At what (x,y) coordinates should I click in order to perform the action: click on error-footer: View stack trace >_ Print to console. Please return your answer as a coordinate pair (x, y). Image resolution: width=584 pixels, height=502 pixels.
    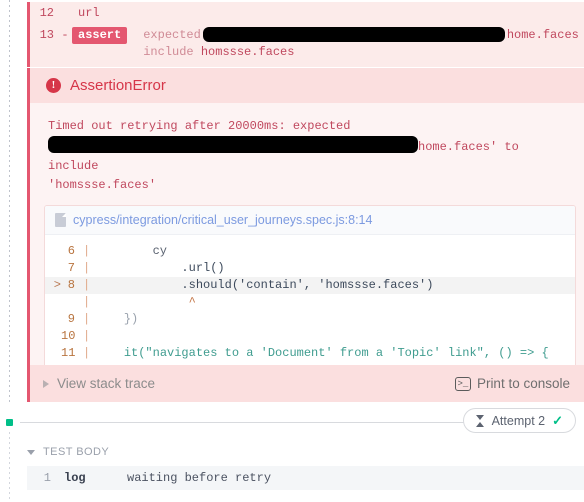
    Looking at the image, I should click on (305, 383).